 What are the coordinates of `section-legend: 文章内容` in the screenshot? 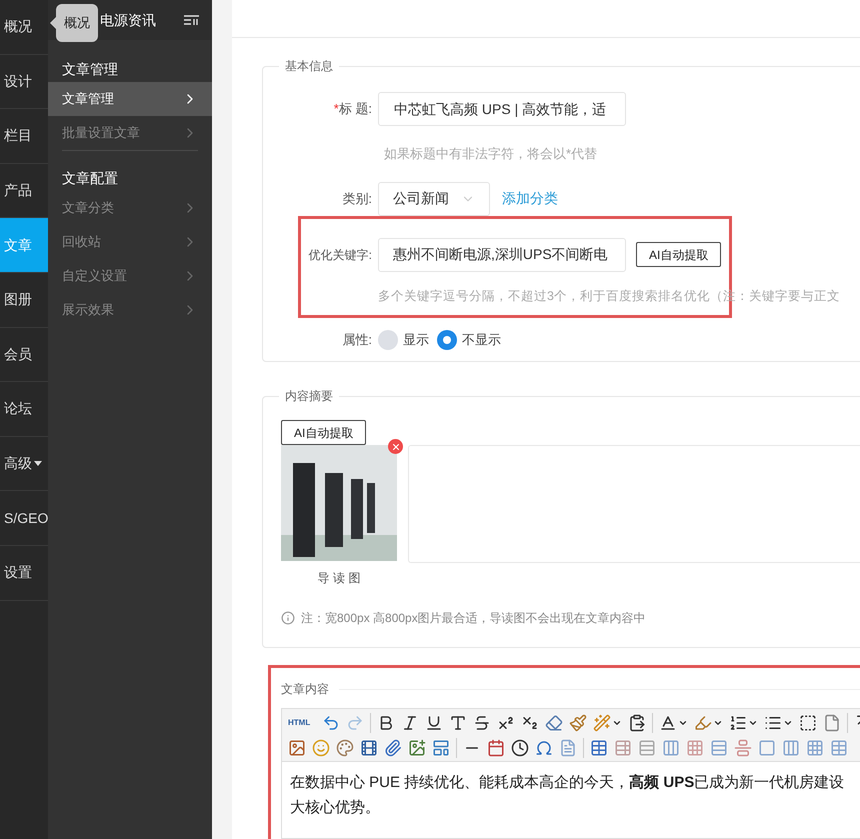 It's located at (305, 689).